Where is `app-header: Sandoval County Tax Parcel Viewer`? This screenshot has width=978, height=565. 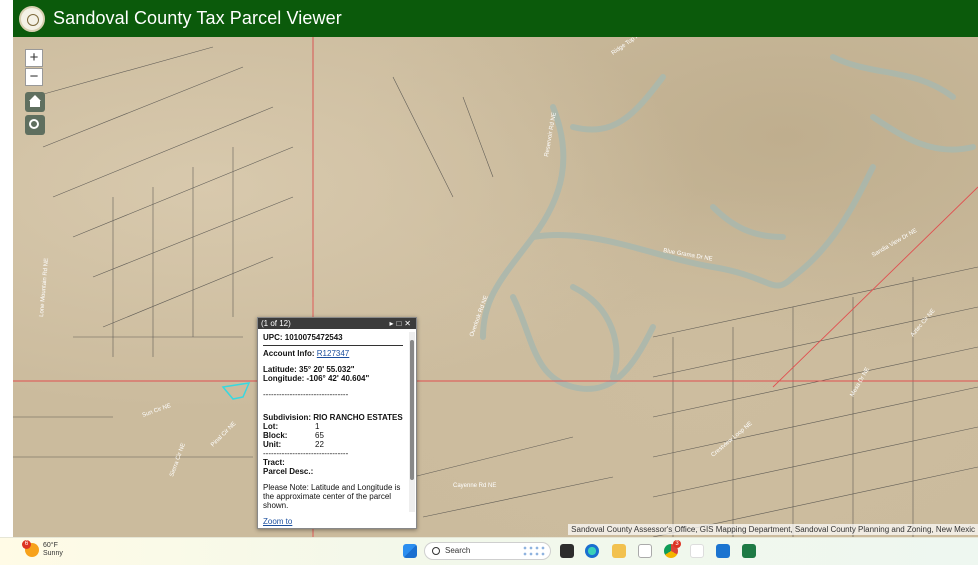
app-header: Sandoval County Tax Parcel Viewer is located at coordinates (495, 18).